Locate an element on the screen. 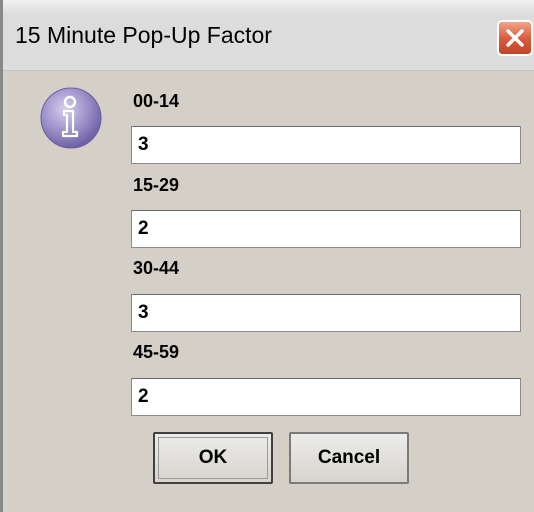 This screenshot has width=534, height=512. window-title: 15 Minute Pop-Up Factor is located at coordinates (143, 35).